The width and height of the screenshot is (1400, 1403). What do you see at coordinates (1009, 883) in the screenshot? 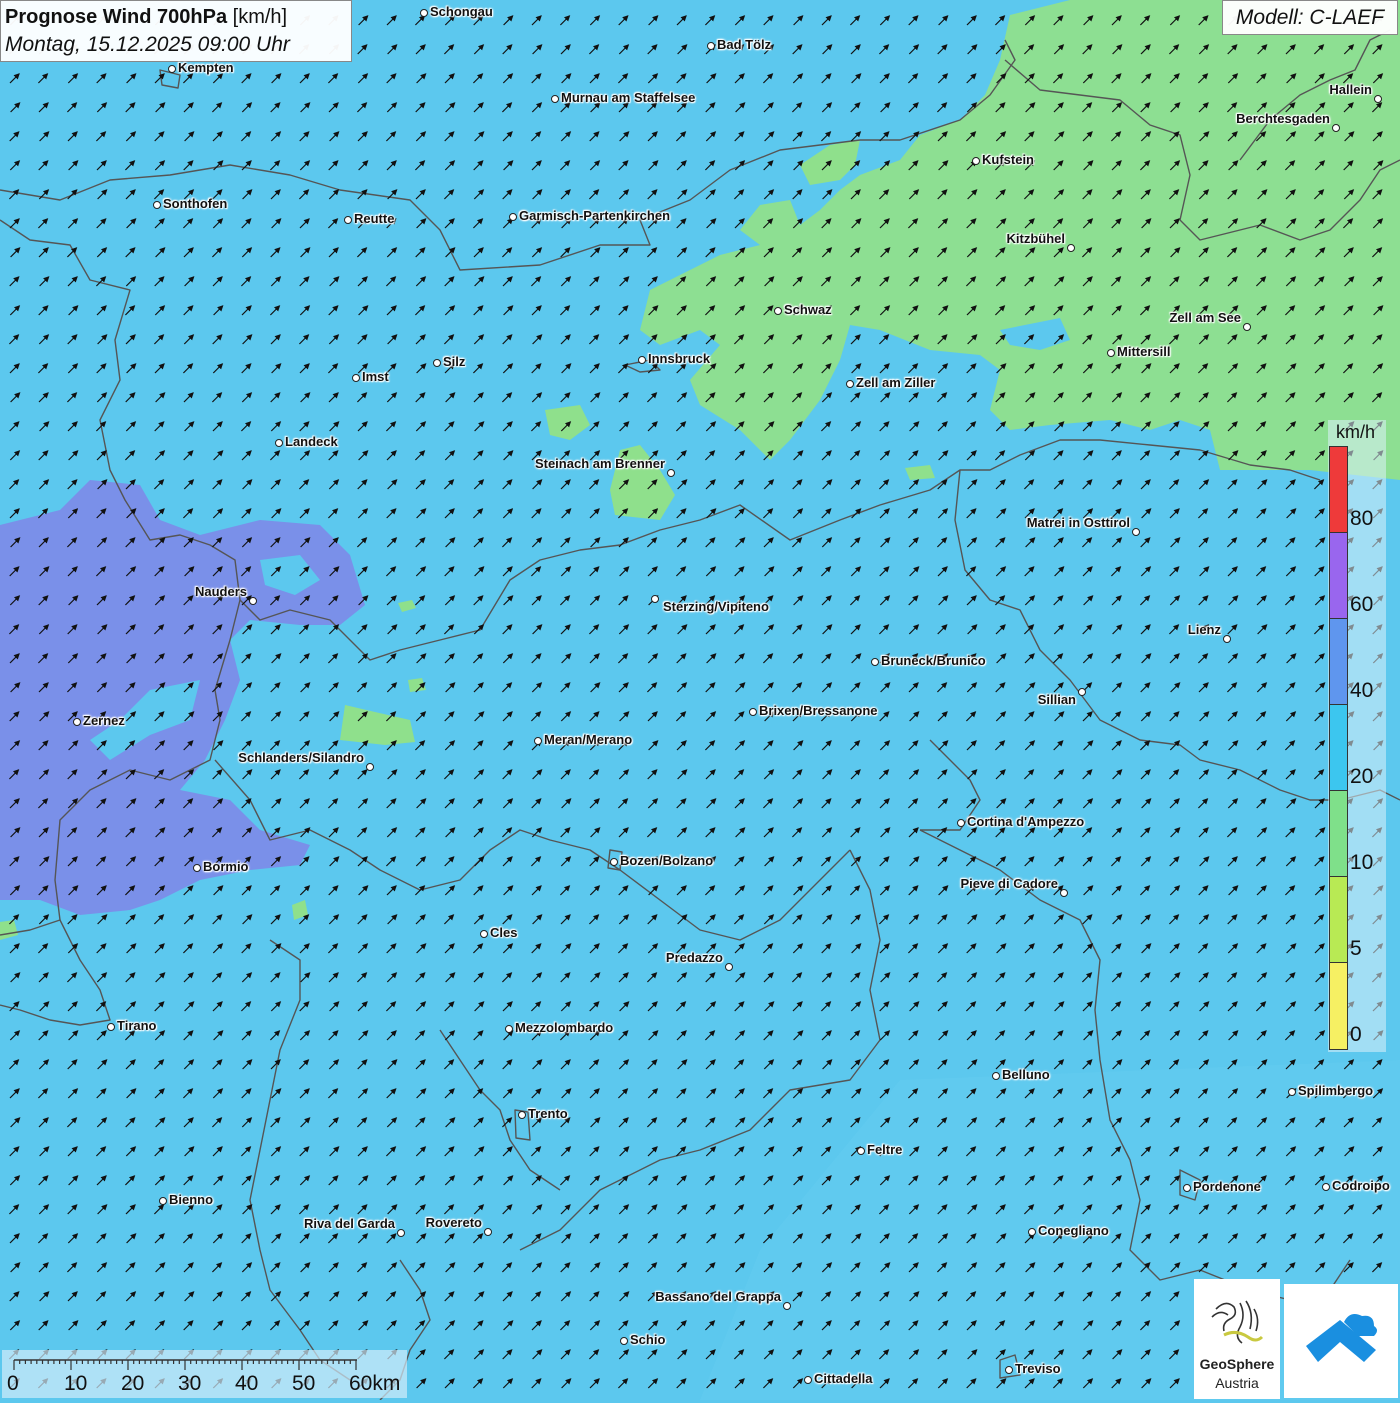
I see `city-label: Pieve di Cadore` at bounding box center [1009, 883].